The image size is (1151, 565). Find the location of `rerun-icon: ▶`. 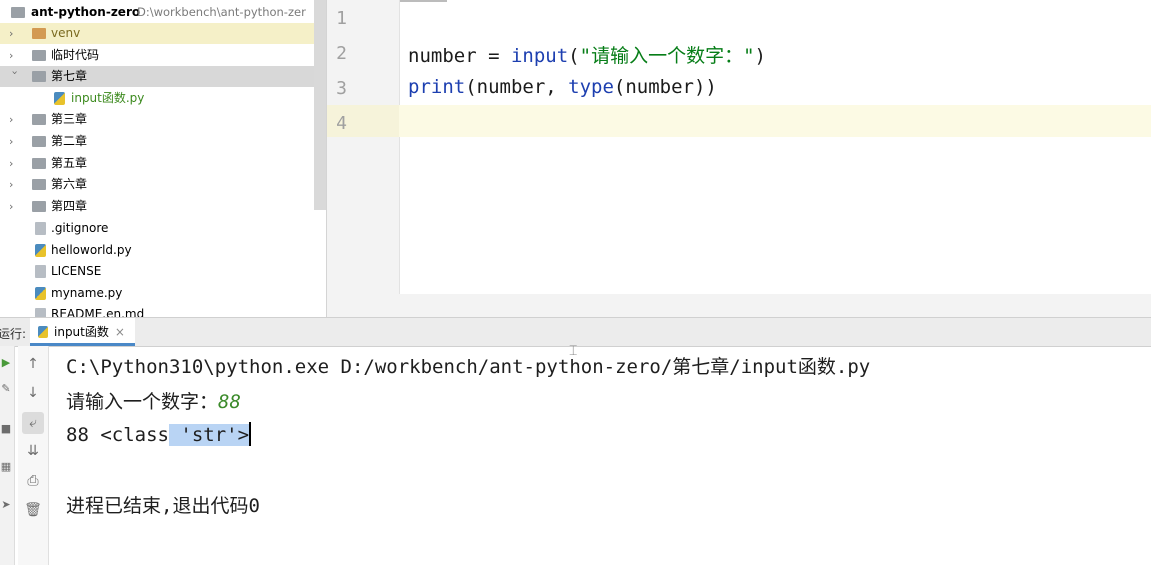

rerun-icon: ▶ is located at coordinates (6, 362).